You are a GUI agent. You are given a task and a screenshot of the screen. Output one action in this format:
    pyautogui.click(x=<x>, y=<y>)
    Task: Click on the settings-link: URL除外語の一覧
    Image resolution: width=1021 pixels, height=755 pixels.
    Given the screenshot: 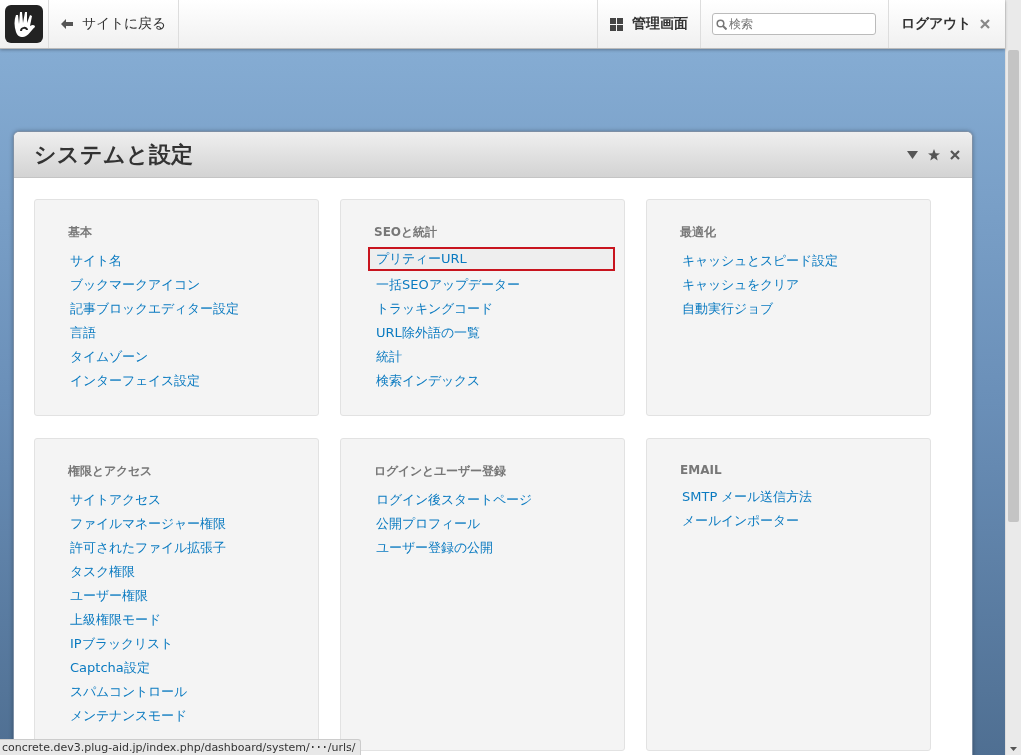 What is the action you would take?
    pyautogui.click(x=428, y=331)
    